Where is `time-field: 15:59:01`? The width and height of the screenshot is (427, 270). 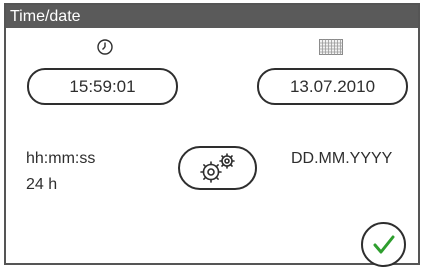 time-field: 15:59:01 is located at coordinates (102, 86).